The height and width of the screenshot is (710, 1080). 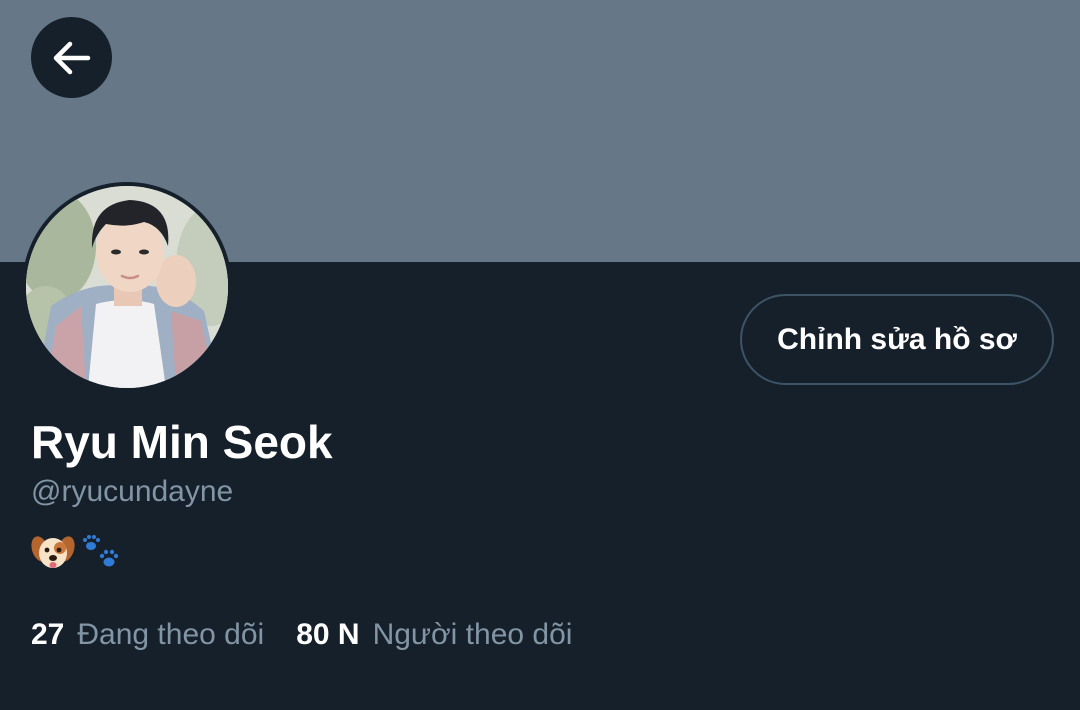 I want to click on follow-stats: 27 Đang theo dõi 80 N Người theo dõi, so click(x=301, y=635).